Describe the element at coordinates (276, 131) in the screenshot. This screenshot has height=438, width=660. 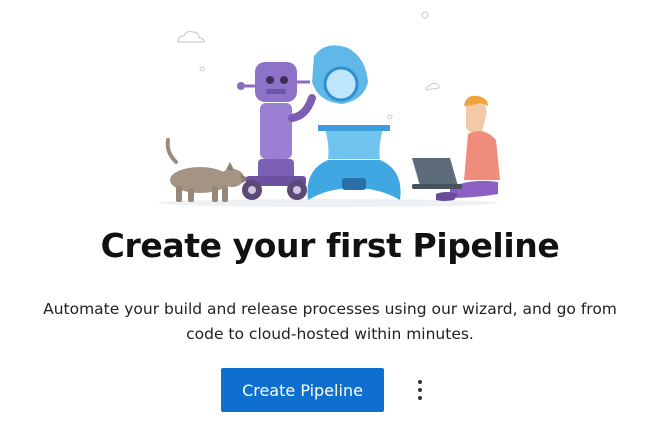
I see `robot-figure` at that location.